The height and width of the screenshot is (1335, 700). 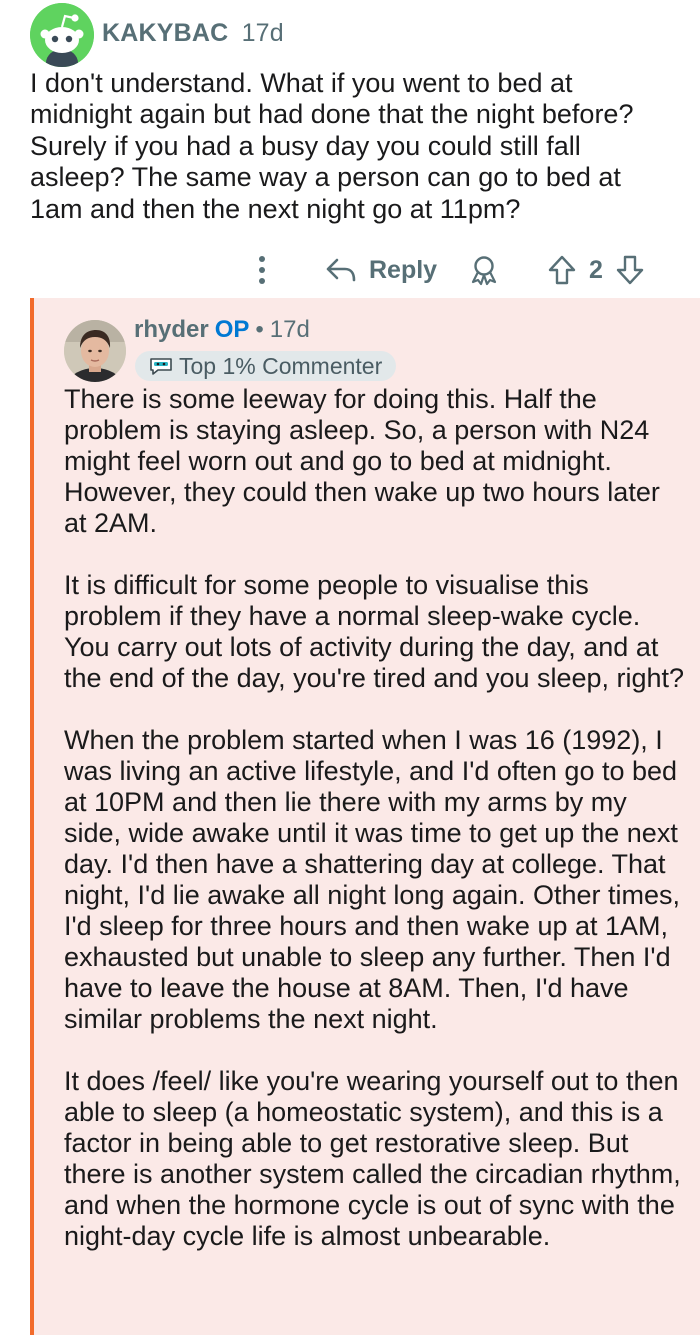 I want to click on vote-count: 2, so click(x=596, y=269).